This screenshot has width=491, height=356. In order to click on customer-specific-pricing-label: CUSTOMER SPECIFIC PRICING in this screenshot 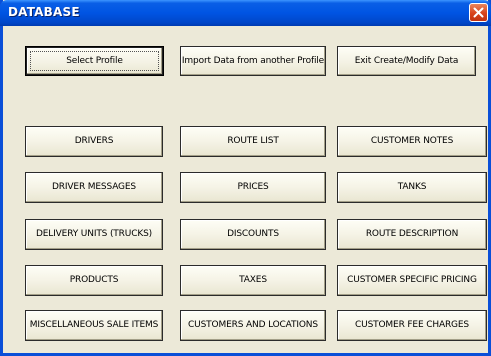, I will do `click(412, 280)`.